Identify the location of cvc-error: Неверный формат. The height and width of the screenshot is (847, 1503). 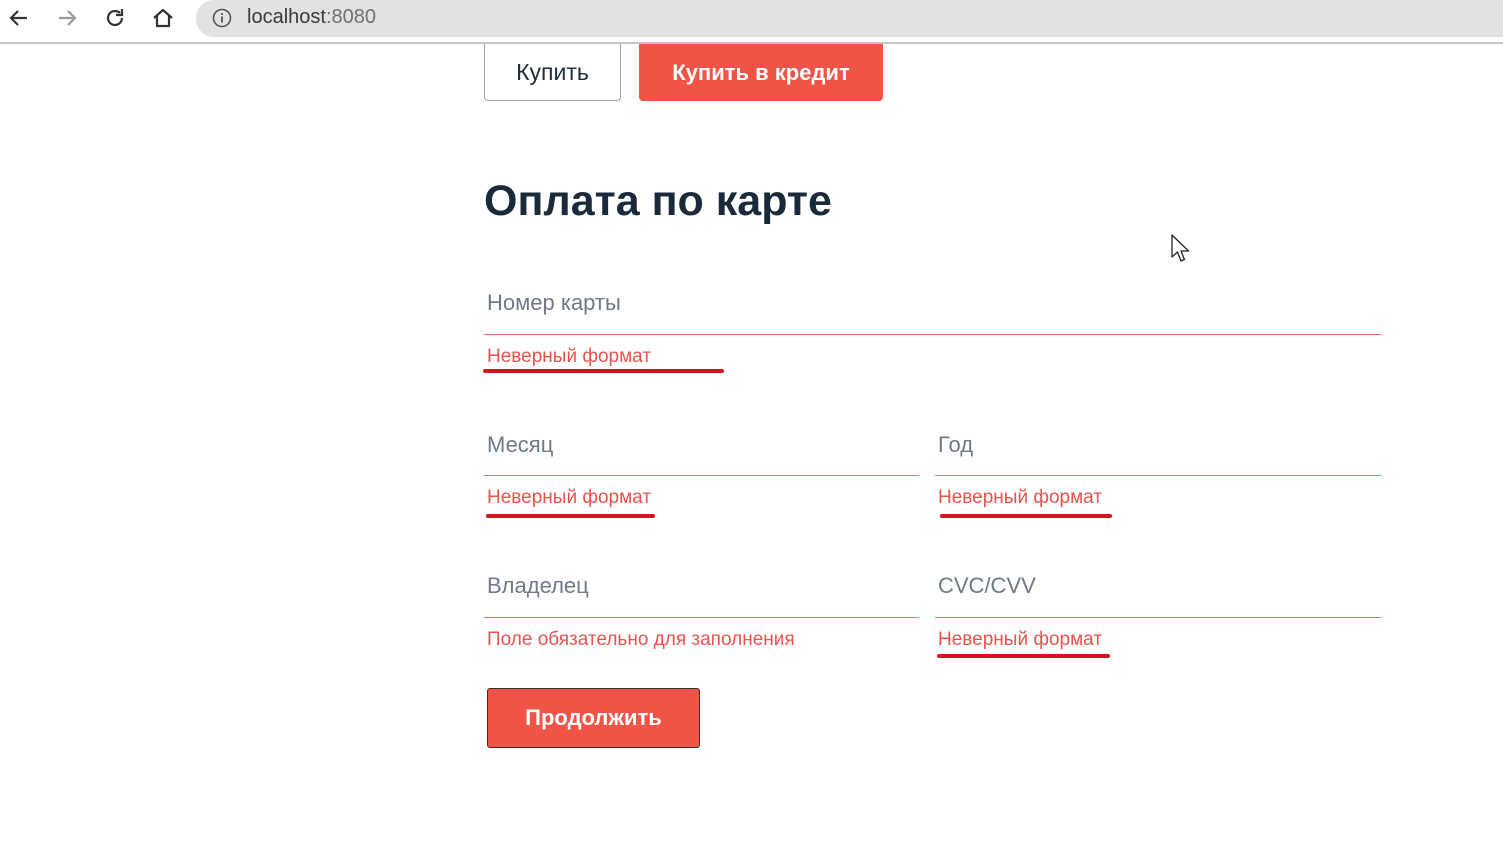
(1020, 639).